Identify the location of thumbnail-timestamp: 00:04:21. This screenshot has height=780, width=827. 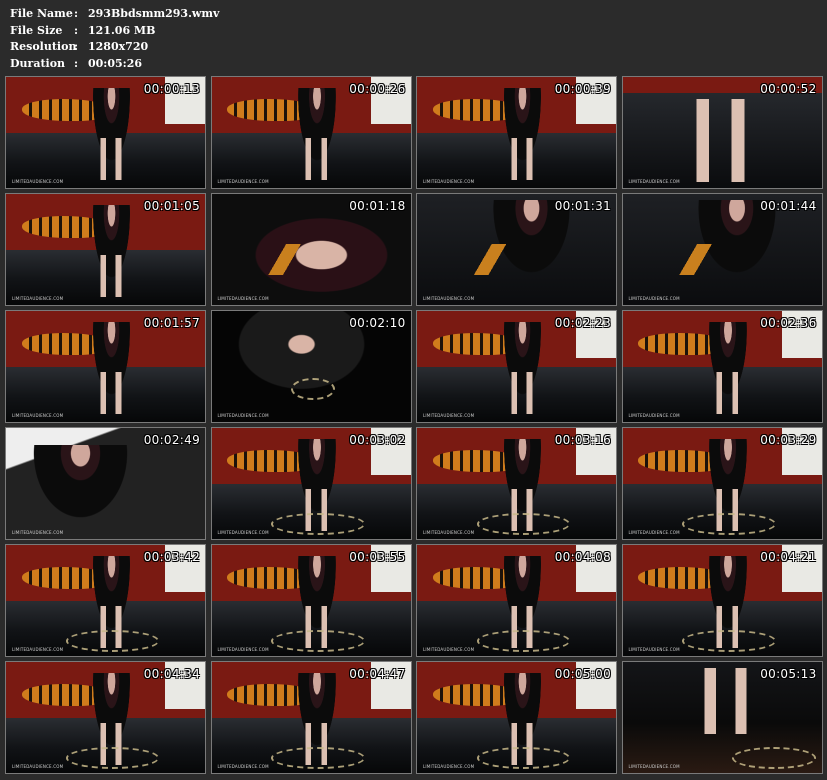
(788, 557).